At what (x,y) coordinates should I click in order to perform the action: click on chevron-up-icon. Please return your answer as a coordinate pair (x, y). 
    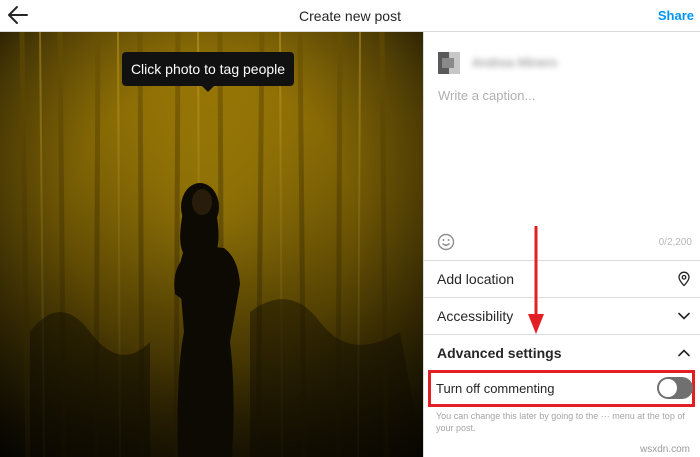
    Looking at the image, I should click on (684, 353).